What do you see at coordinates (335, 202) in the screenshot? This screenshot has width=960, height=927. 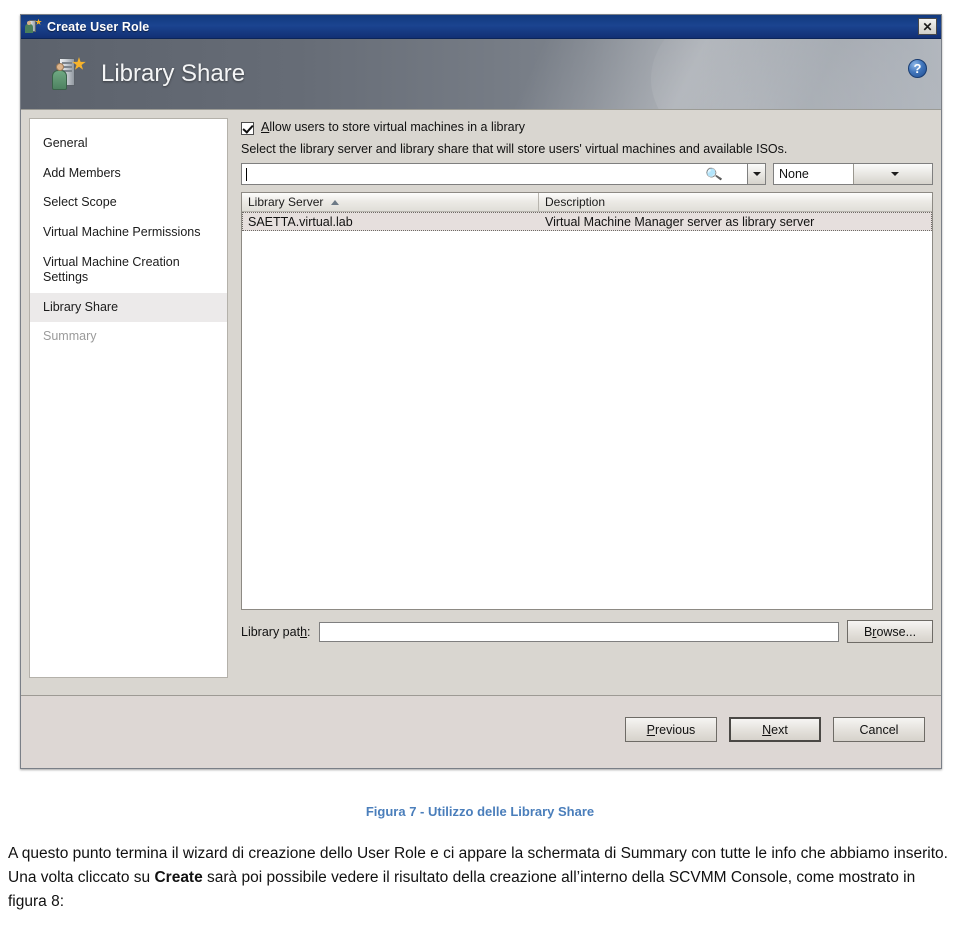 I see `sort-ascending-icon` at bounding box center [335, 202].